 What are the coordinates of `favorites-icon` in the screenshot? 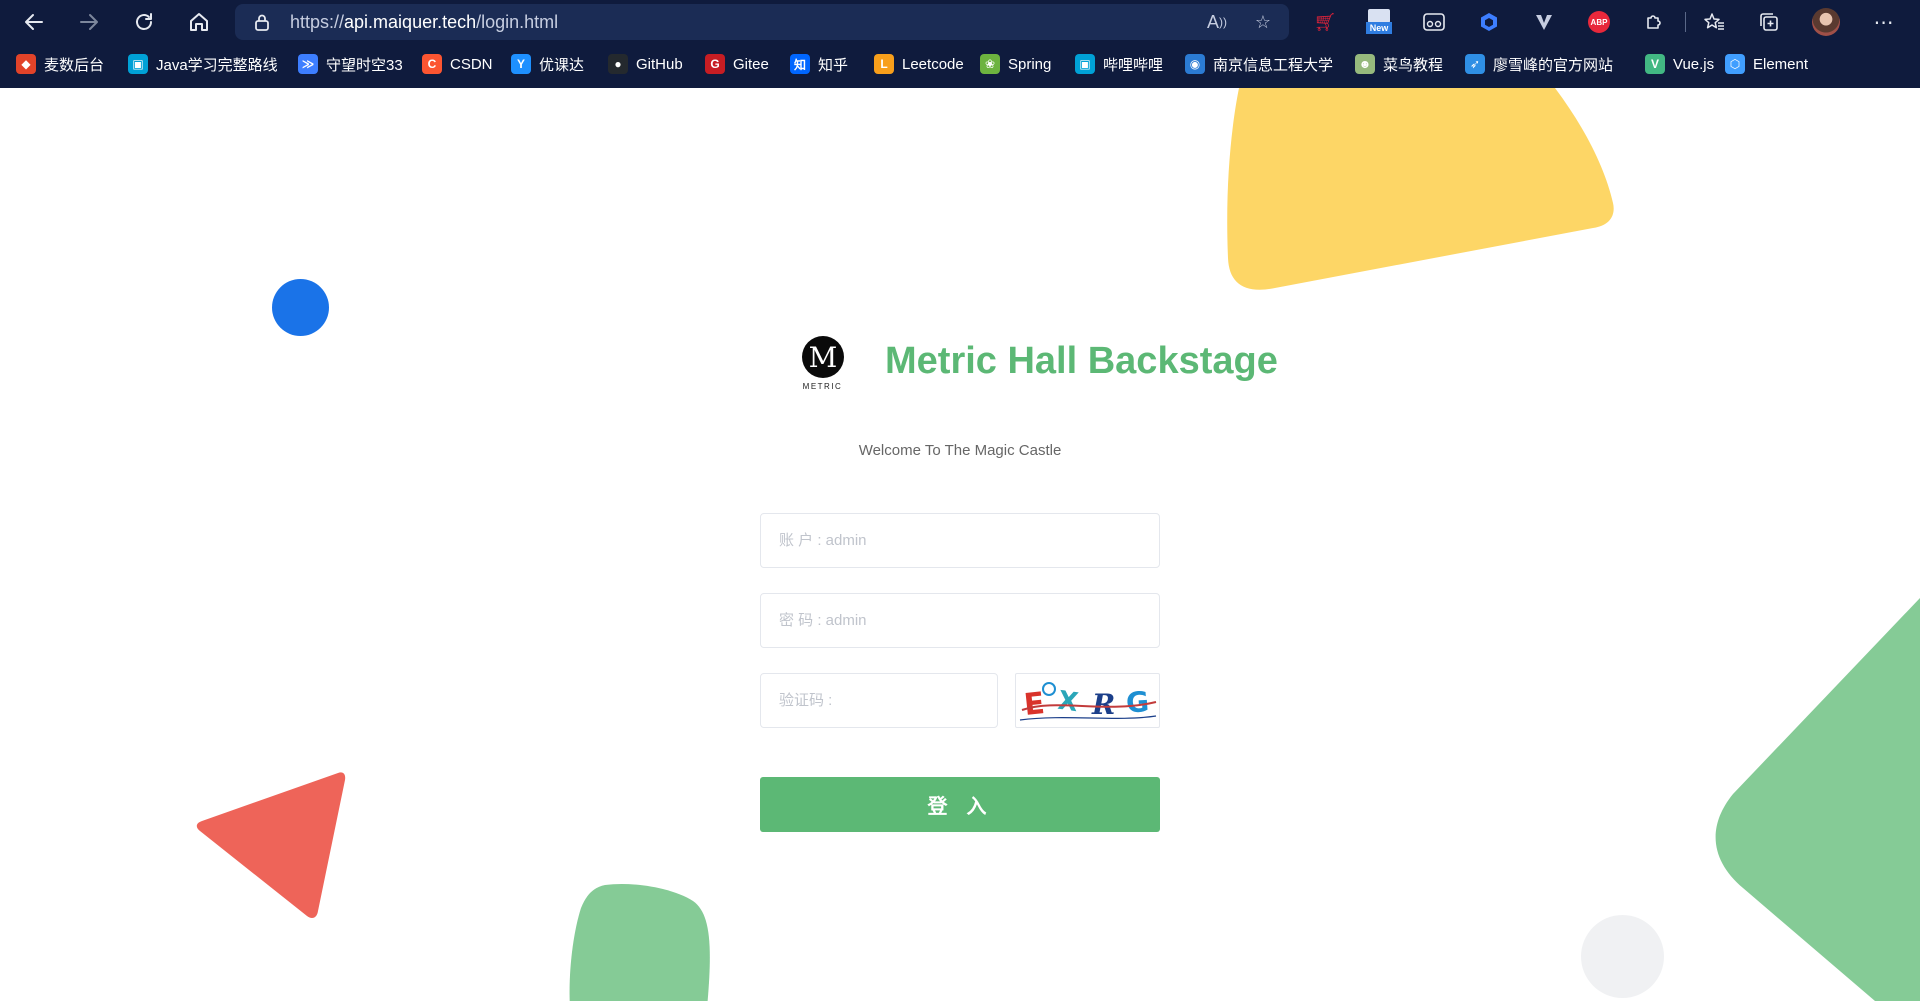 It's located at (1714, 22).